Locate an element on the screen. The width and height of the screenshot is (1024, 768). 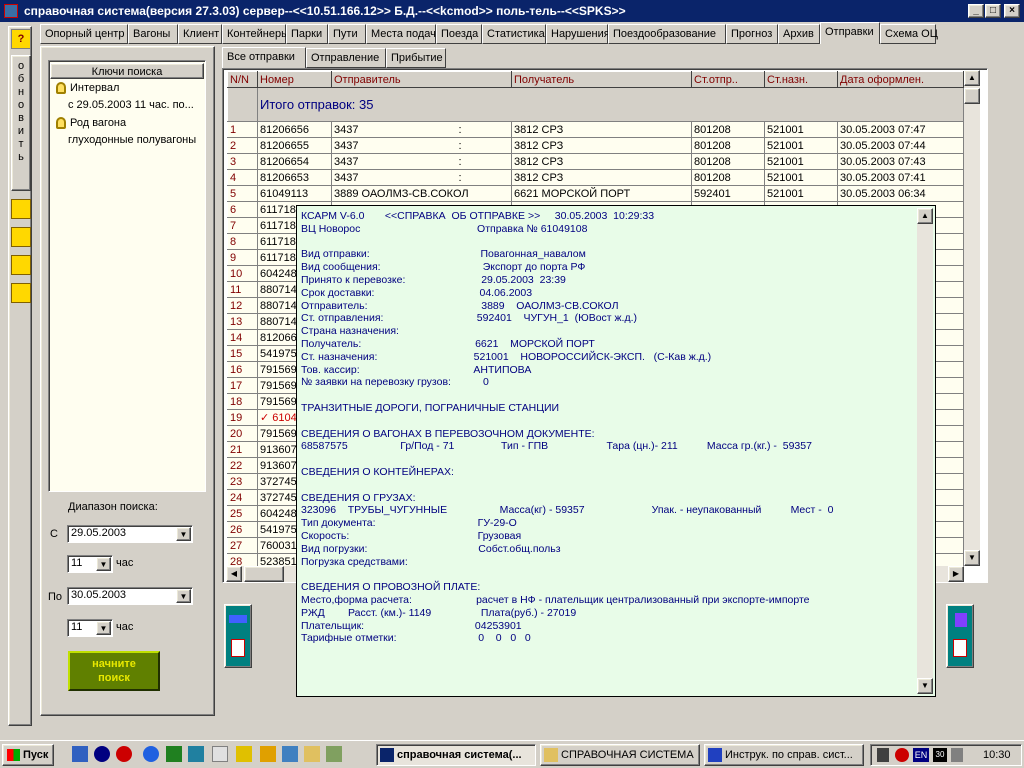
column-header: Ст.назн. is located at coordinates (801, 79).